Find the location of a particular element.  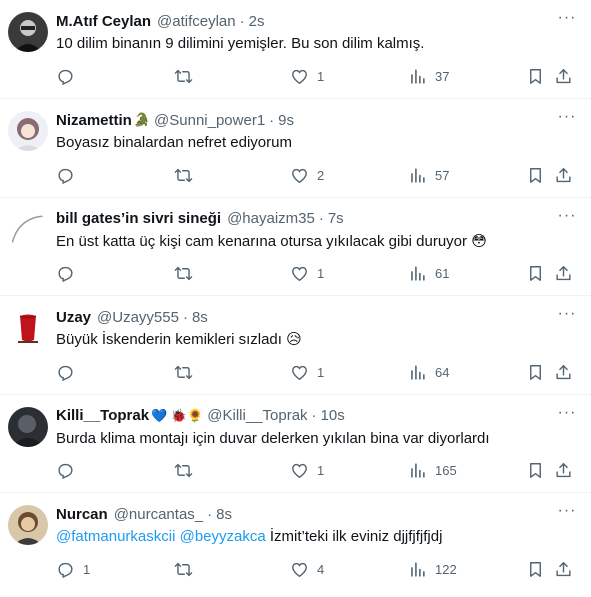

views-button: 64 is located at coordinates (428, 372).